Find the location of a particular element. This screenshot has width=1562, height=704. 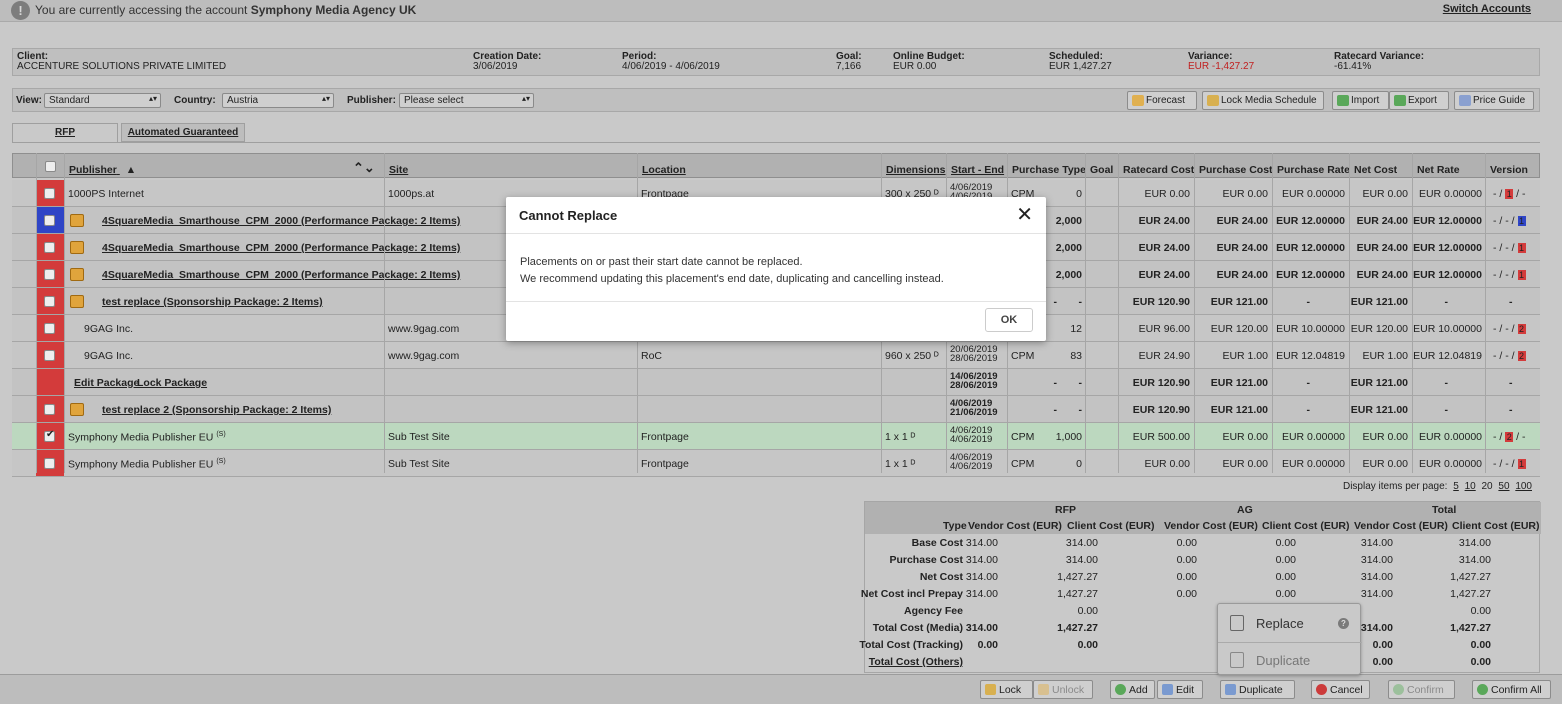

purchase-cost: EUR 0.00 is located at coordinates (1245, 194).